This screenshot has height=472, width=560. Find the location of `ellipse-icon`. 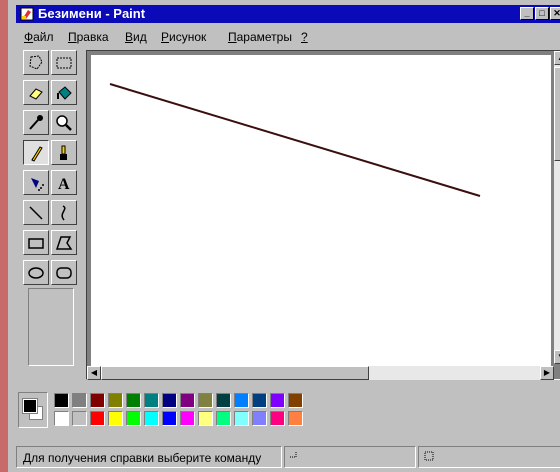

ellipse-icon is located at coordinates (36, 273).